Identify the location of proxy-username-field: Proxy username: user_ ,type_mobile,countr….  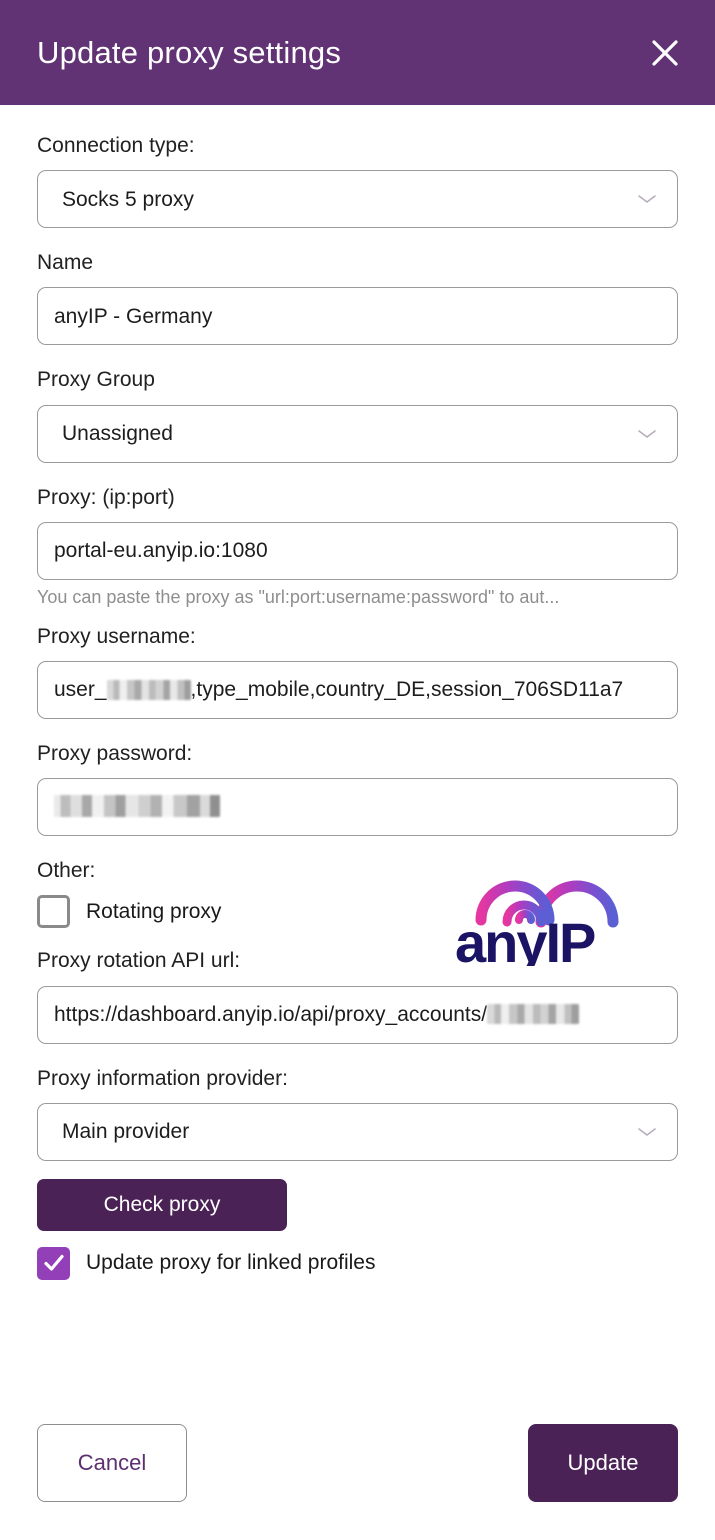
(357, 671).